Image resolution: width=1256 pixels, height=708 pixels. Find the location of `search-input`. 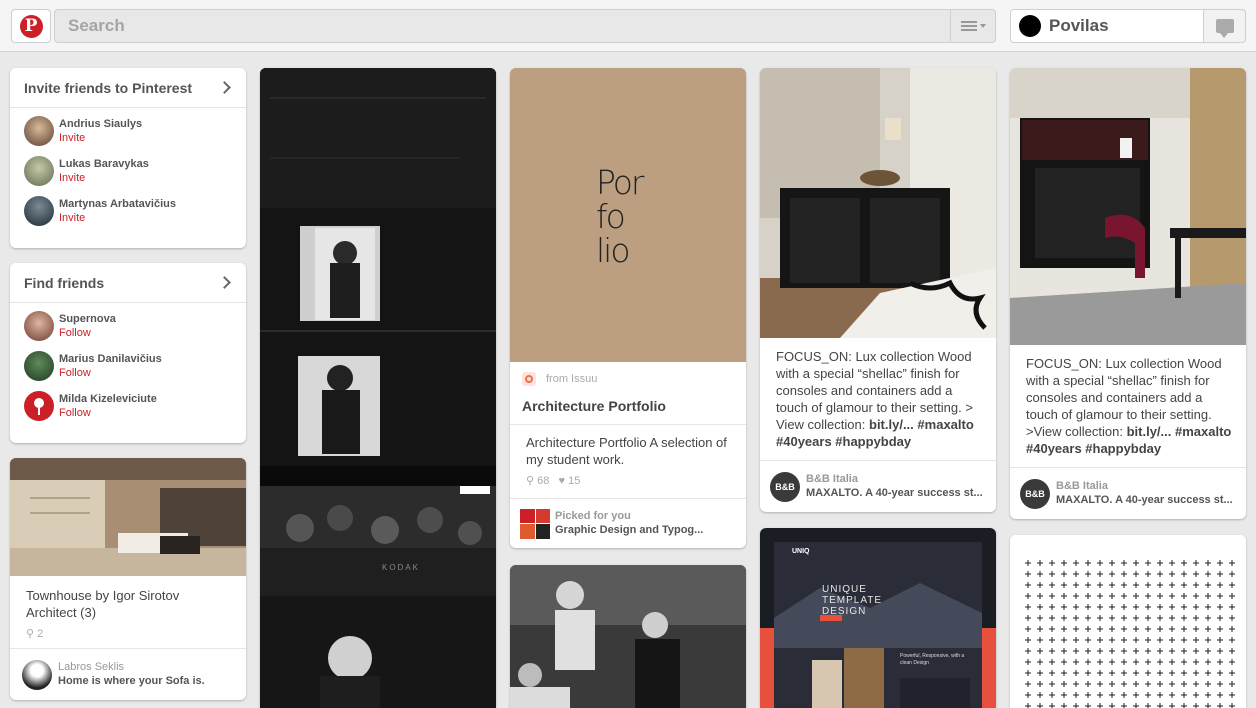

search-input is located at coordinates (500, 26).